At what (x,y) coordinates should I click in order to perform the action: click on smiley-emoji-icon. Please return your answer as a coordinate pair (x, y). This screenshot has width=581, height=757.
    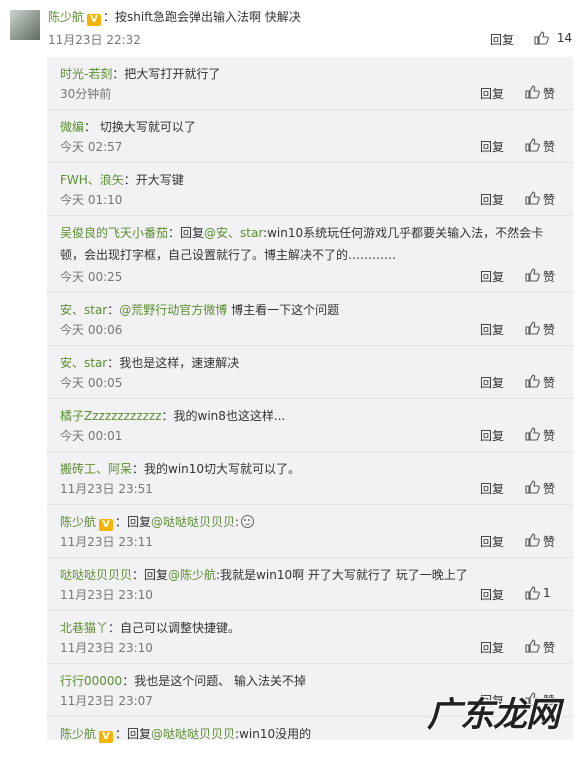
    Looking at the image, I should click on (248, 521).